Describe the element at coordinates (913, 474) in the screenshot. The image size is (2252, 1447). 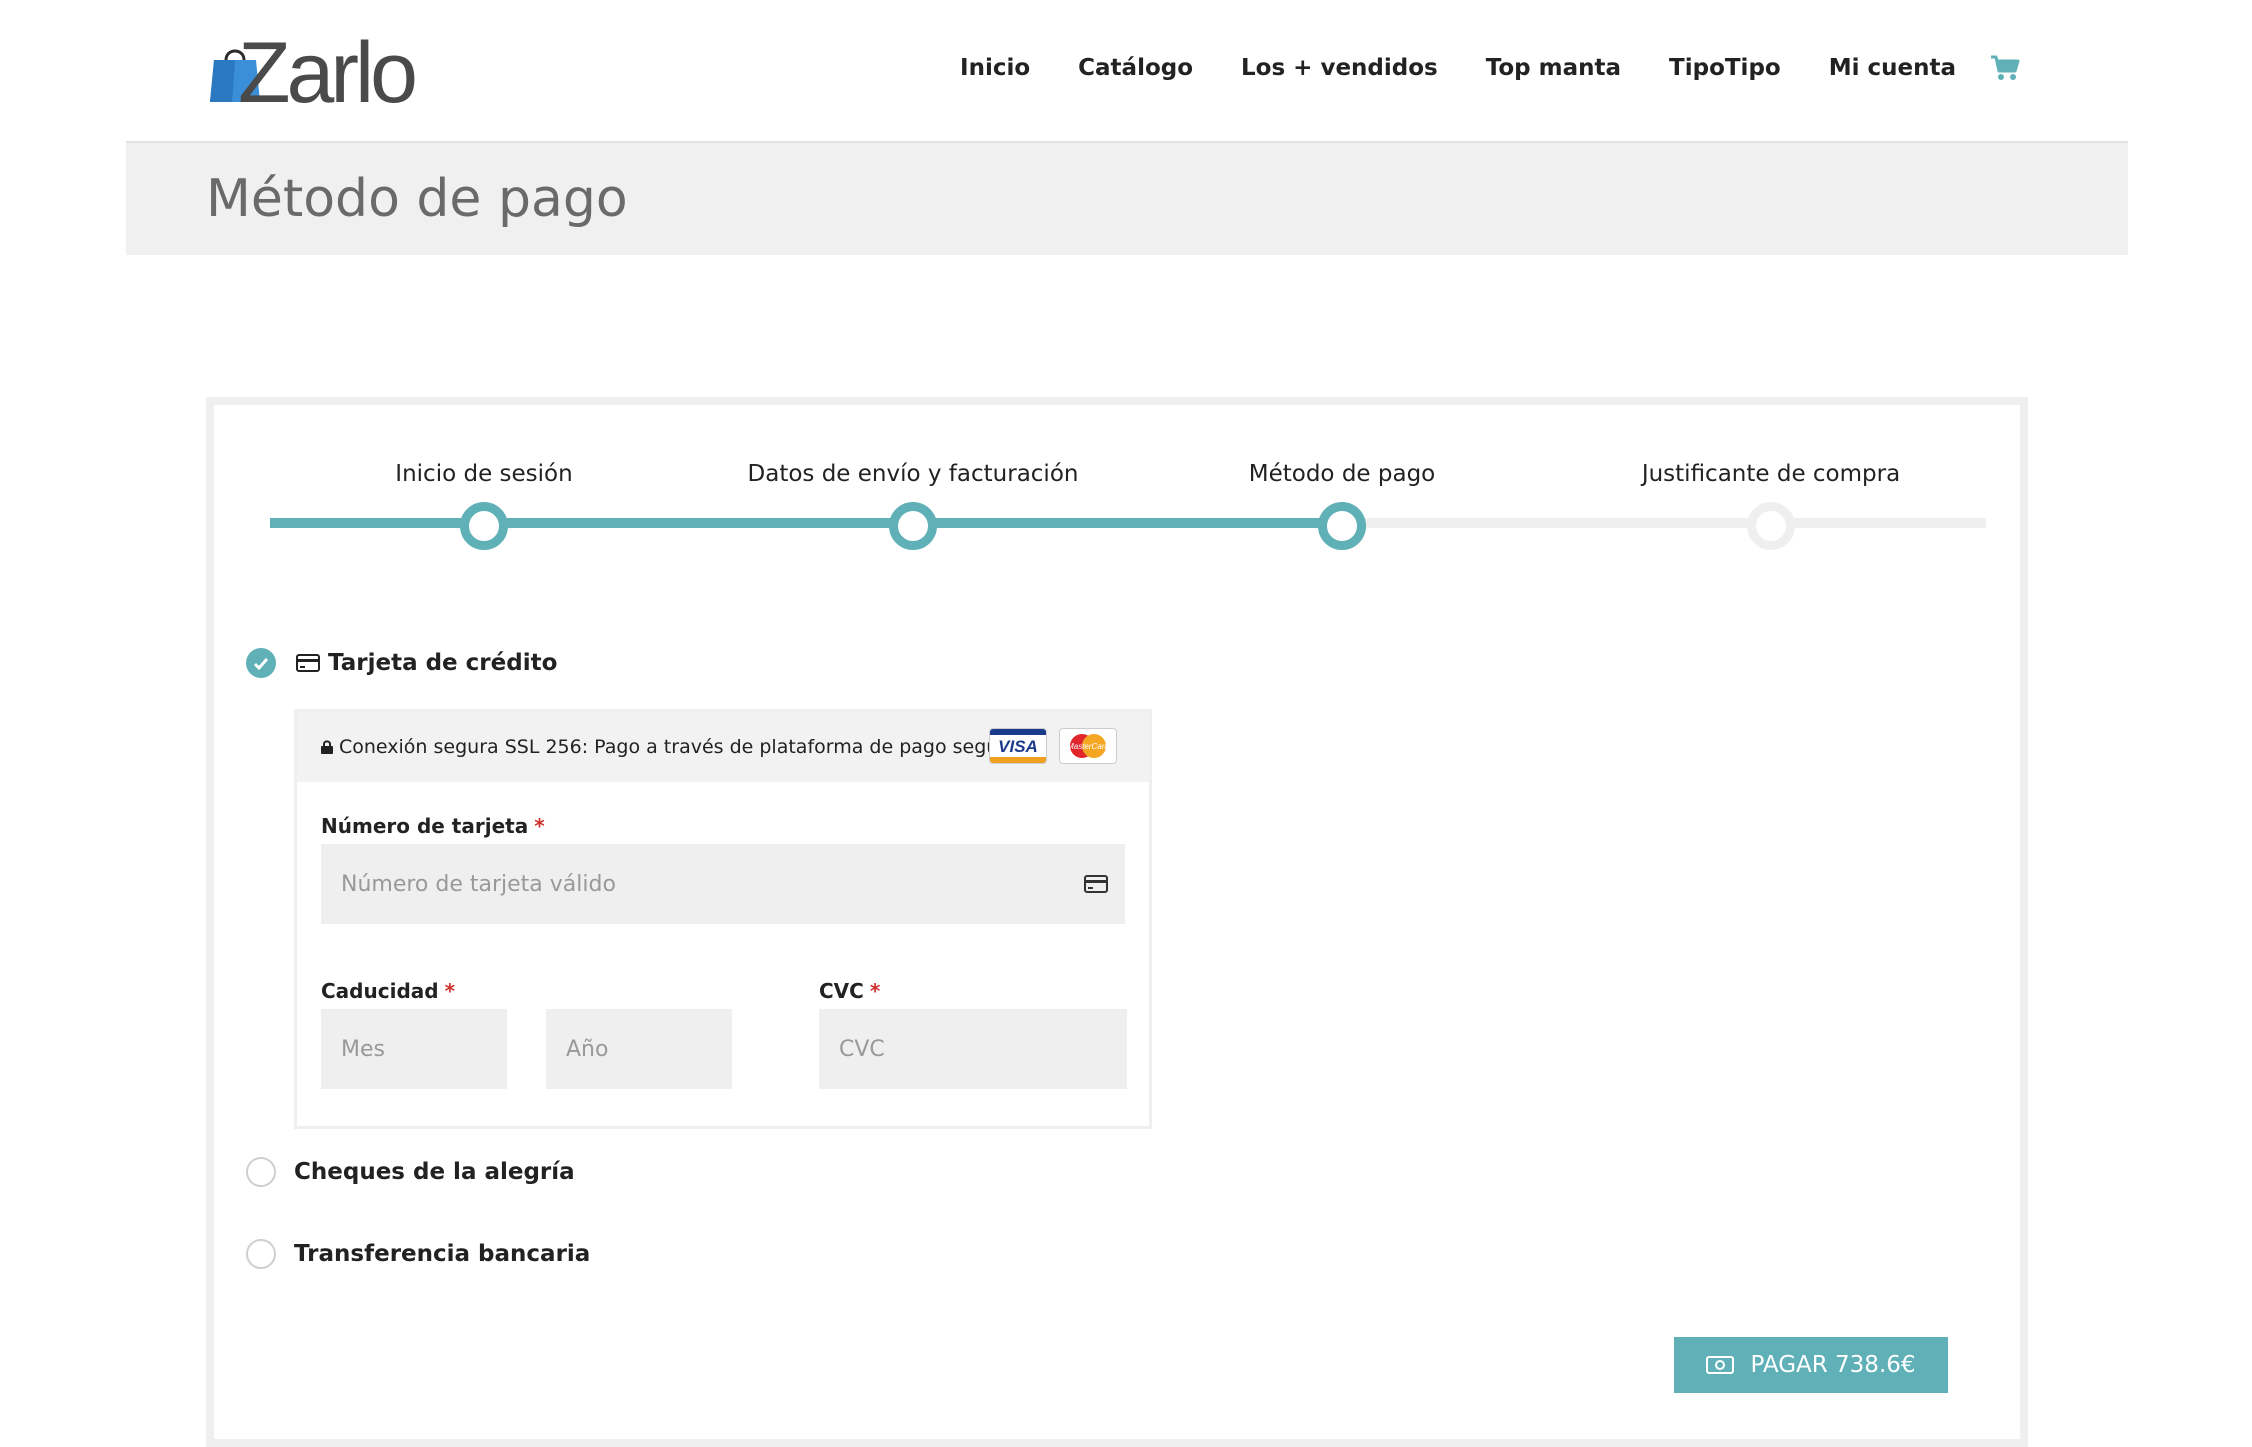
I see `step-label-shipping: Datos de envío y facturación` at that location.